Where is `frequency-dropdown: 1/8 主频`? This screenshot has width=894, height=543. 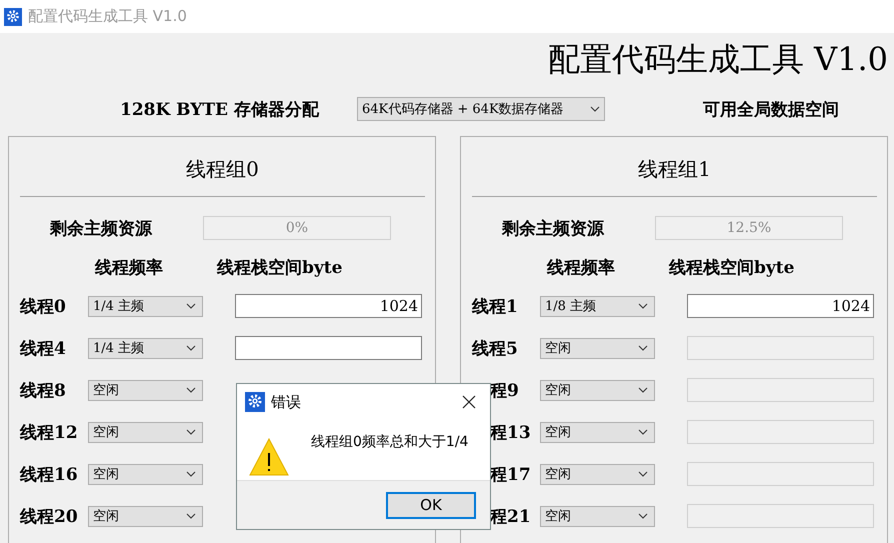
frequency-dropdown: 1/8 主频 is located at coordinates (597, 306).